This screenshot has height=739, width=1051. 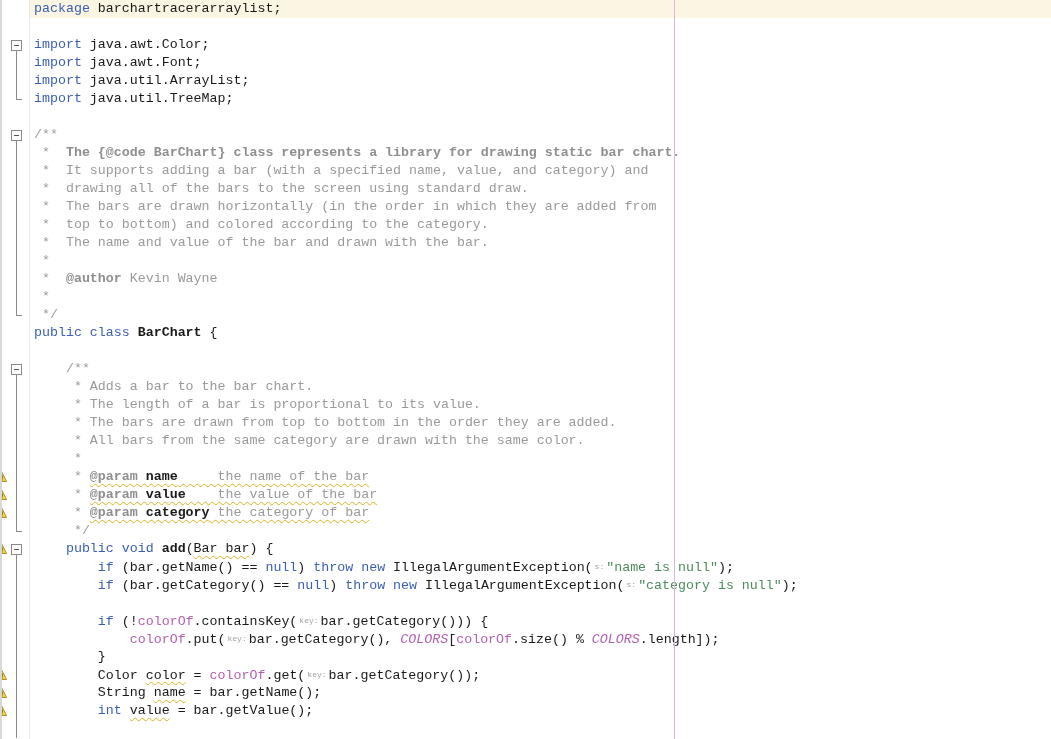 I want to click on code-line: import java.awt.Color;, so click(x=122, y=45).